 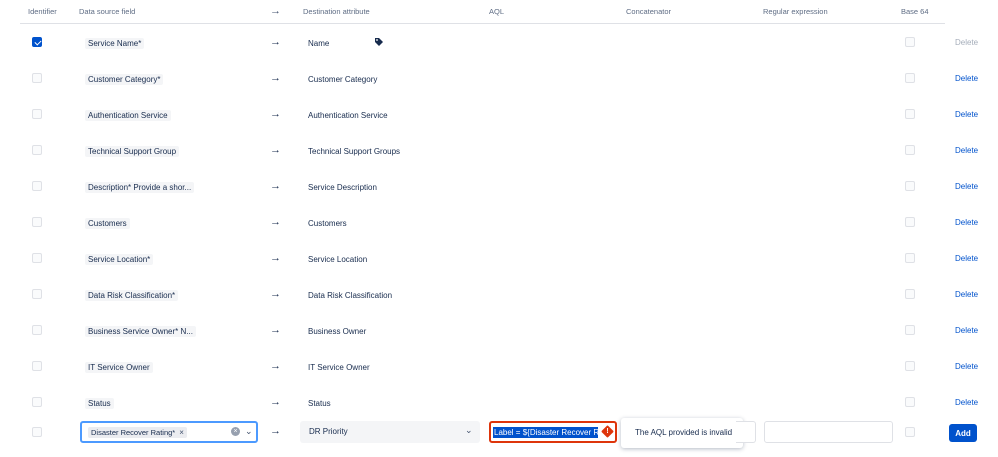 What do you see at coordinates (910, 432) in the screenshot?
I see `new-row-base64-checkbox` at bounding box center [910, 432].